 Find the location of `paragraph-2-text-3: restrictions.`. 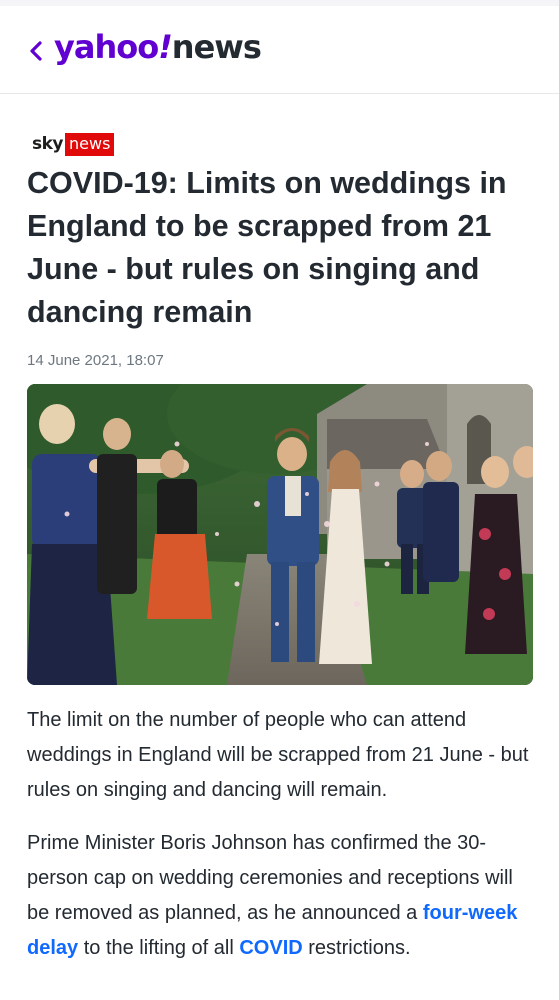

paragraph-2-text-3: restrictions. is located at coordinates (356, 948).